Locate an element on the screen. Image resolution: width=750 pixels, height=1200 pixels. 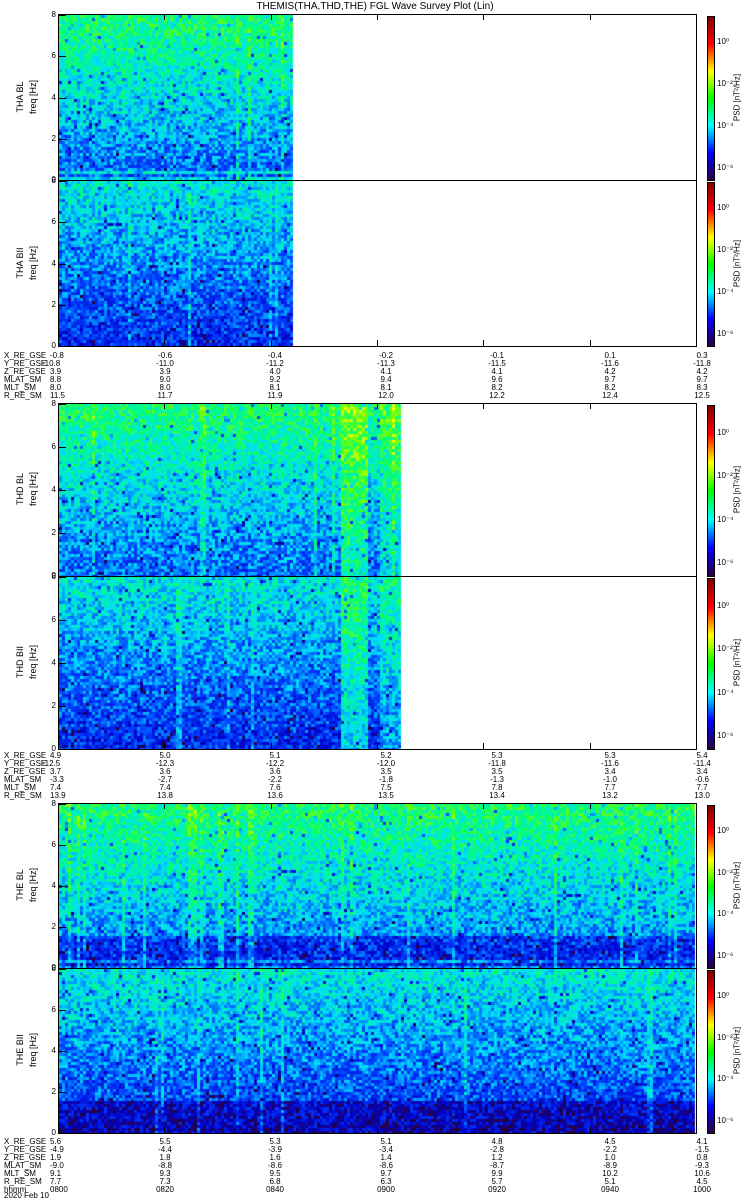
spectrogram-panel-tha-bl is located at coordinates (377, 97).